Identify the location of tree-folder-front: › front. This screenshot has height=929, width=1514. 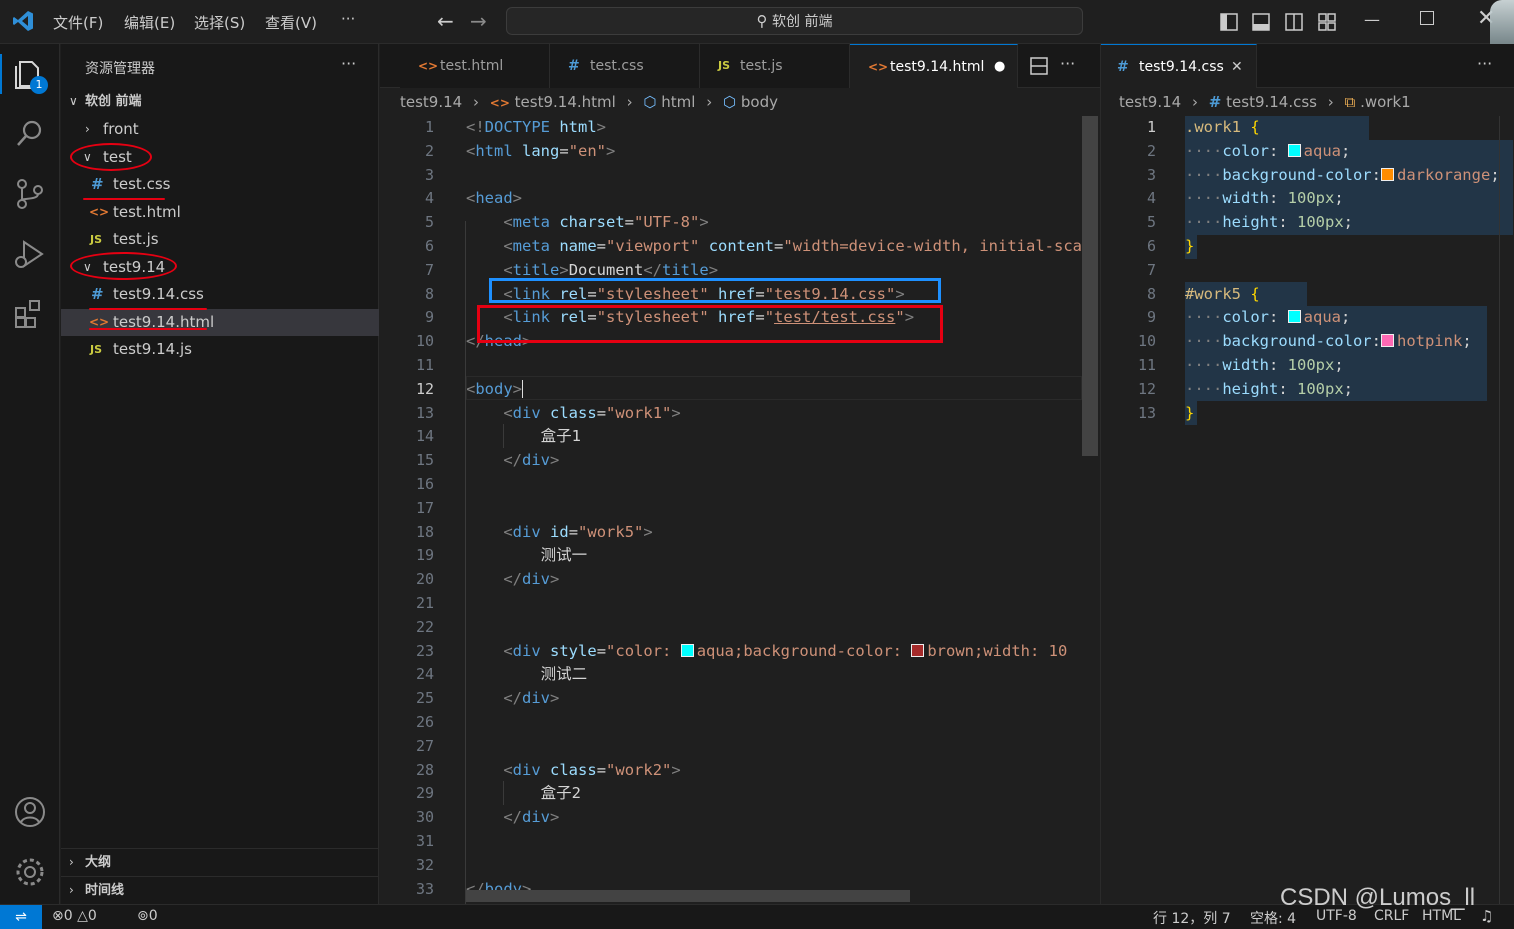
(220, 129).